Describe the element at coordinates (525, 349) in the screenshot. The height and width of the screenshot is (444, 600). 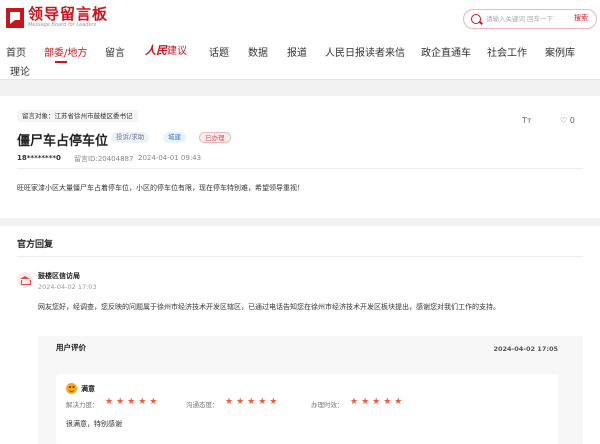
I see `evaluation-time: 2024-04-02 17:05` at that location.